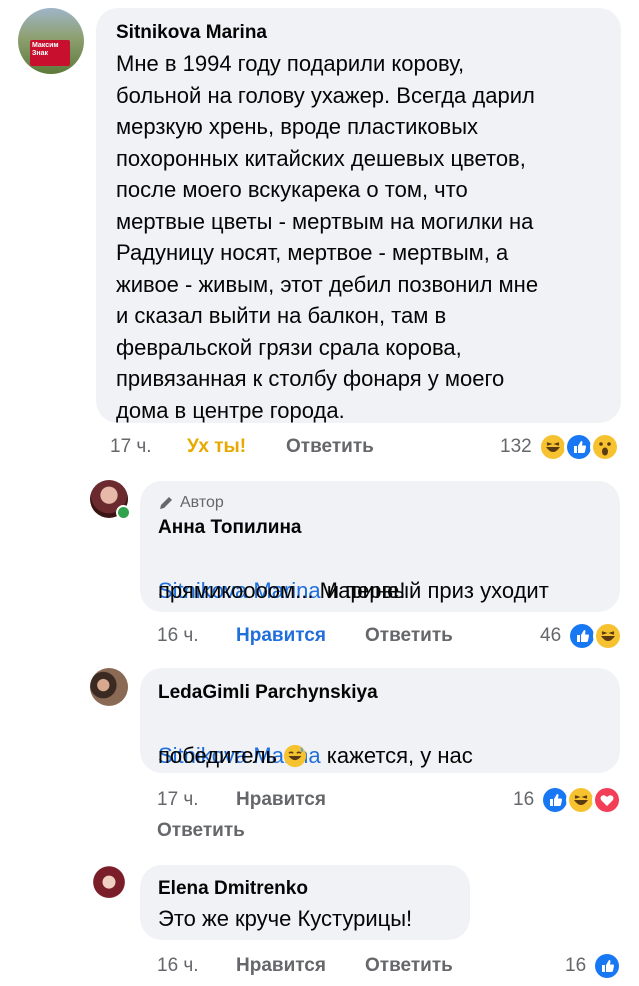 The height and width of the screenshot is (986, 639). What do you see at coordinates (607, 966) in the screenshot?
I see `like-icon` at bounding box center [607, 966].